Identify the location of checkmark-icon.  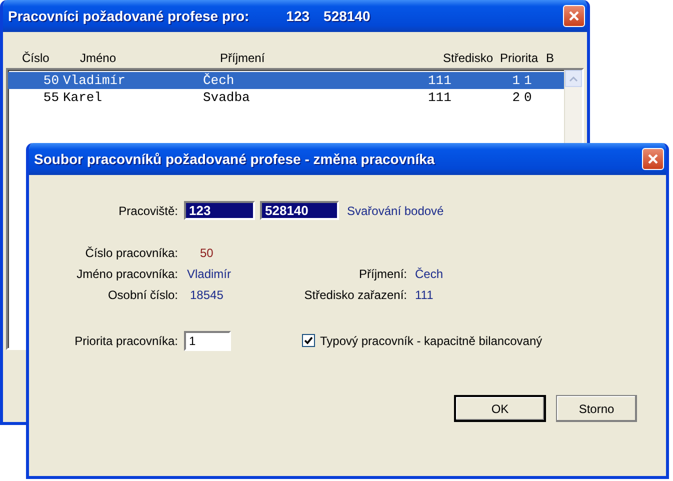
(308, 340).